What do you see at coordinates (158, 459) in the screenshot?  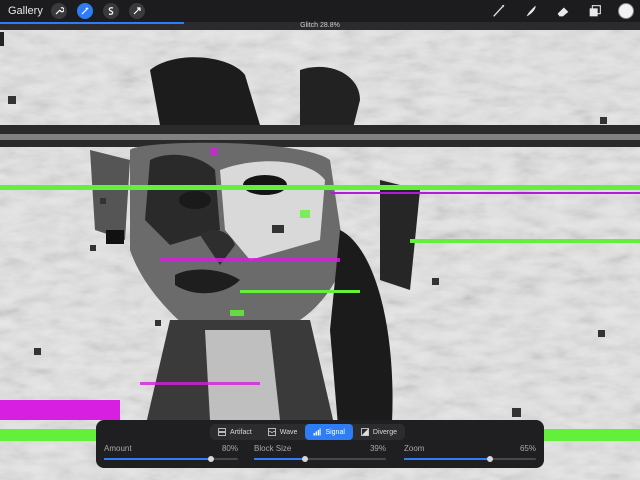 I see `amount-slider-fill` at bounding box center [158, 459].